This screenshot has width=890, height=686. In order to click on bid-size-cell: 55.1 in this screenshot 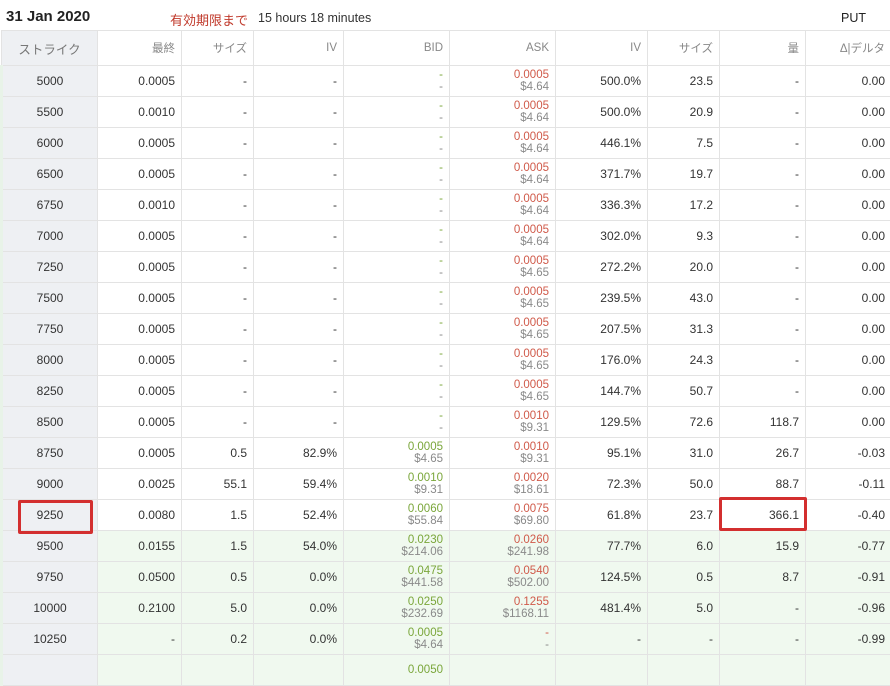, I will do `click(218, 484)`.